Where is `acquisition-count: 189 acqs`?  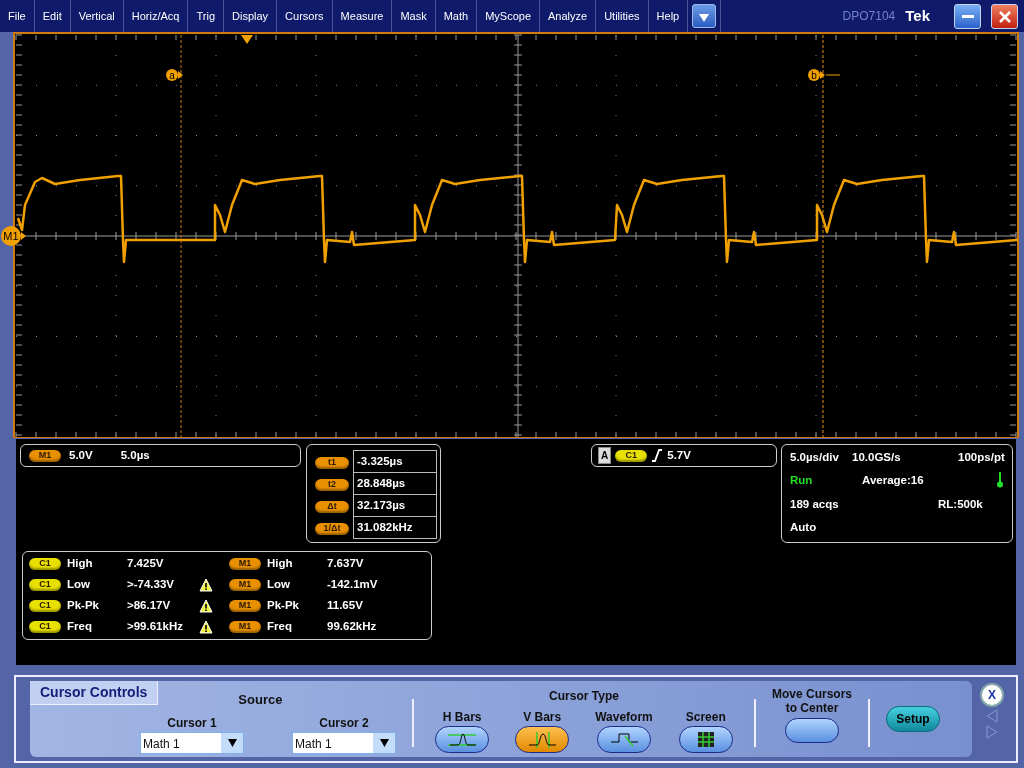 acquisition-count: 189 acqs is located at coordinates (815, 504).